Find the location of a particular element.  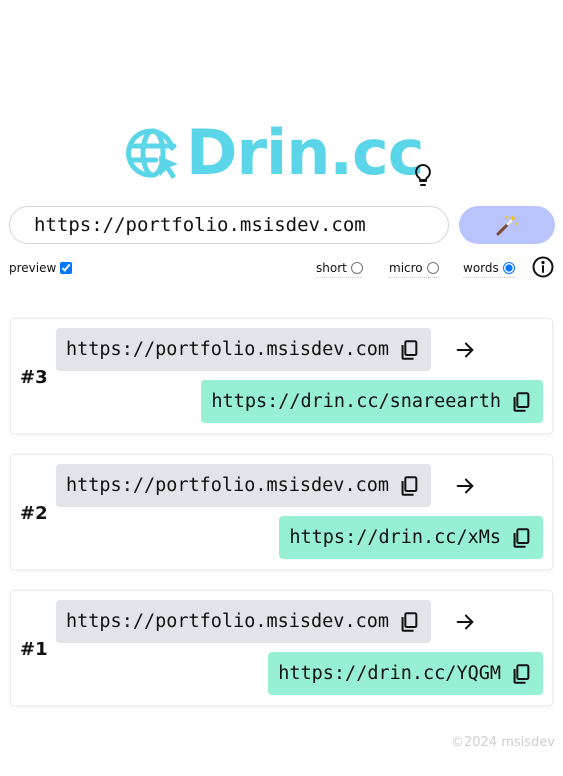

logo: Drin.cc is located at coordinates (275, 153).